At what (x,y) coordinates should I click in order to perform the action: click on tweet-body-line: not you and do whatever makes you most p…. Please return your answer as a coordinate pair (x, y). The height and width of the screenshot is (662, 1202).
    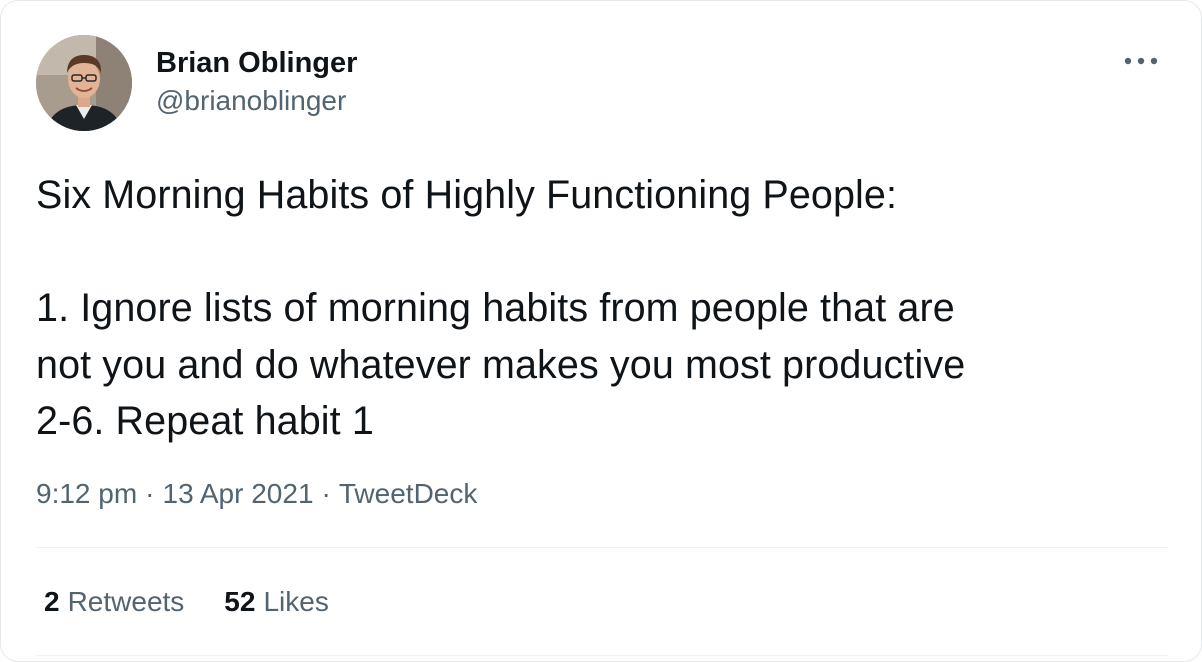
    Looking at the image, I should click on (501, 364).